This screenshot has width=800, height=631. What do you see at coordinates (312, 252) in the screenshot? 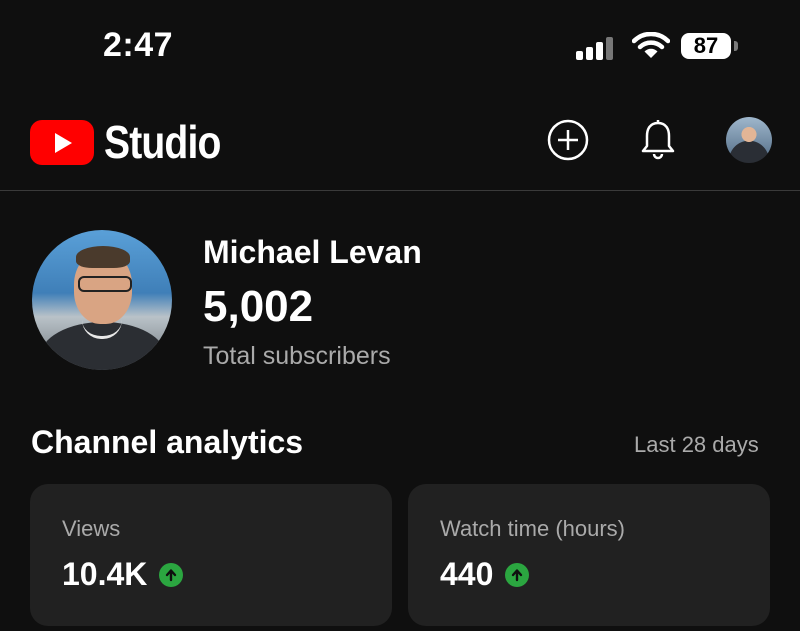
I see `channel-name: Michael Levan` at bounding box center [312, 252].